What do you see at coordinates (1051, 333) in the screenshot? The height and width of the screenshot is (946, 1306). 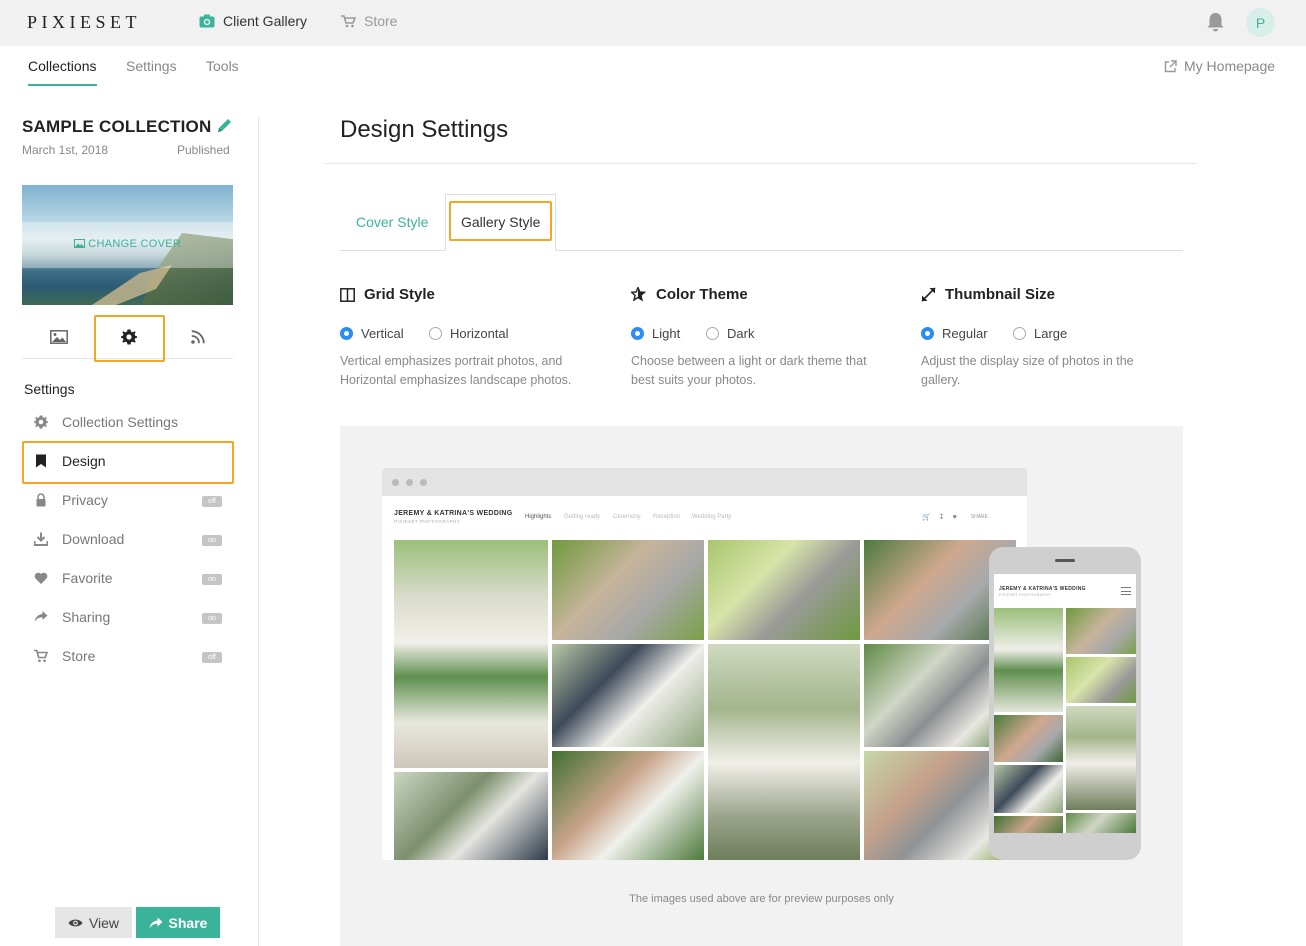 I see `radio-label: Large` at bounding box center [1051, 333].